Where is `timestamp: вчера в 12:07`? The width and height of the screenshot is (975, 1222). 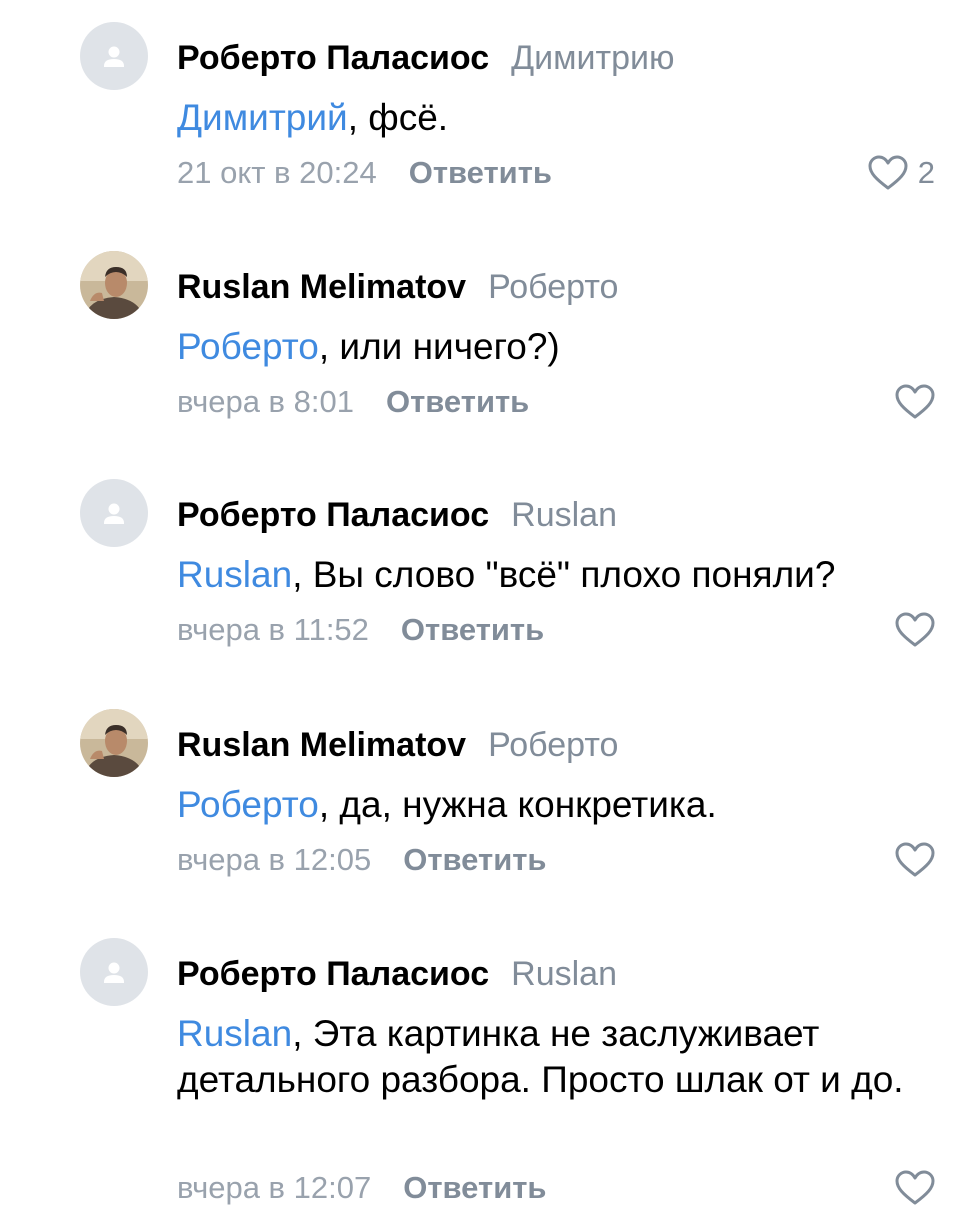
timestamp: вчера в 12:07 is located at coordinates (274, 1187).